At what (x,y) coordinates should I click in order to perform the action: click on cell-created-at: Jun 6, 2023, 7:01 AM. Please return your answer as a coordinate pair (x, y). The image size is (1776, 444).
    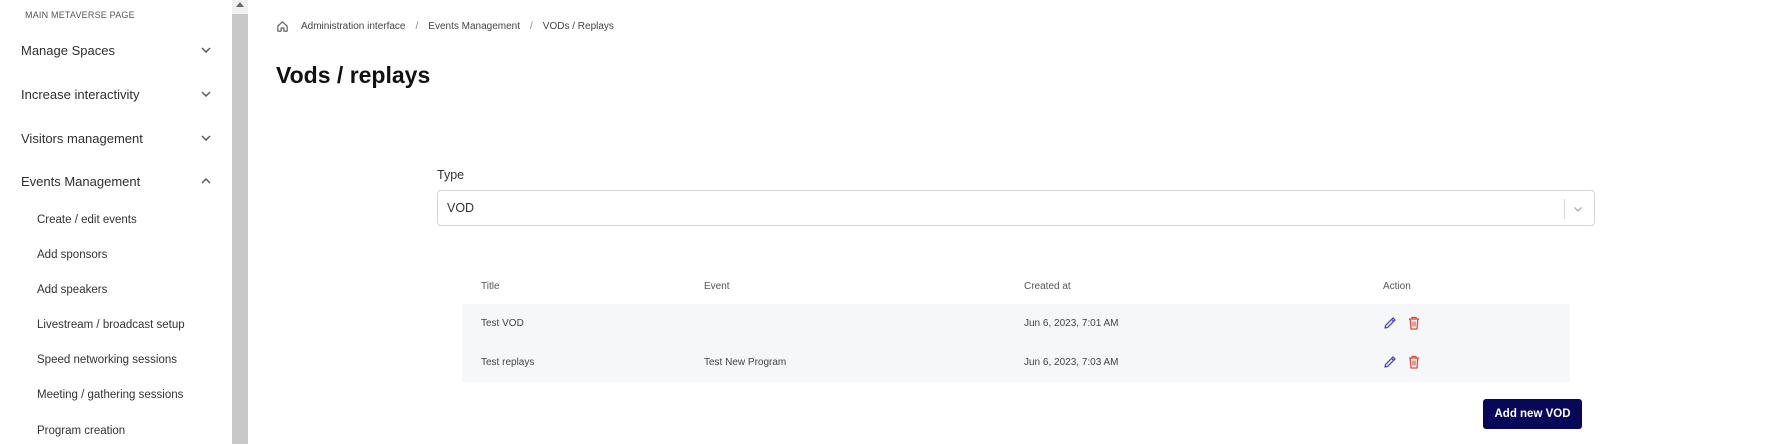
    Looking at the image, I should click on (1071, 323).